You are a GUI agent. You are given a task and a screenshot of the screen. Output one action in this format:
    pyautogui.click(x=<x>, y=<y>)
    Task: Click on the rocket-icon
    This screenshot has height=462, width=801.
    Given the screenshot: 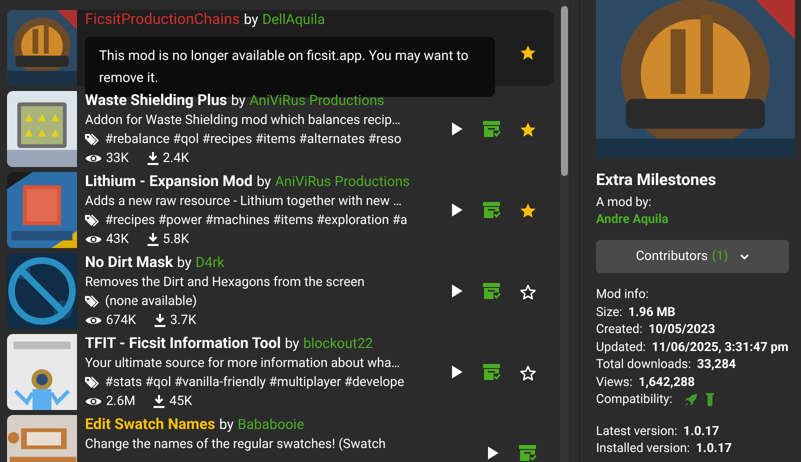 What is the action you would take?
    pyautogui.click(x=691, y=399)
    